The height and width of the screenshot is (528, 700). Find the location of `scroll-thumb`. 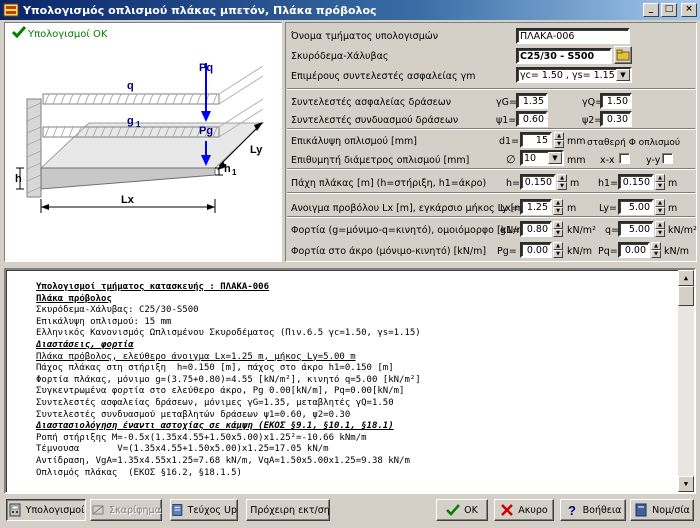

scroll-thumb is located at coordinates (686, 296).